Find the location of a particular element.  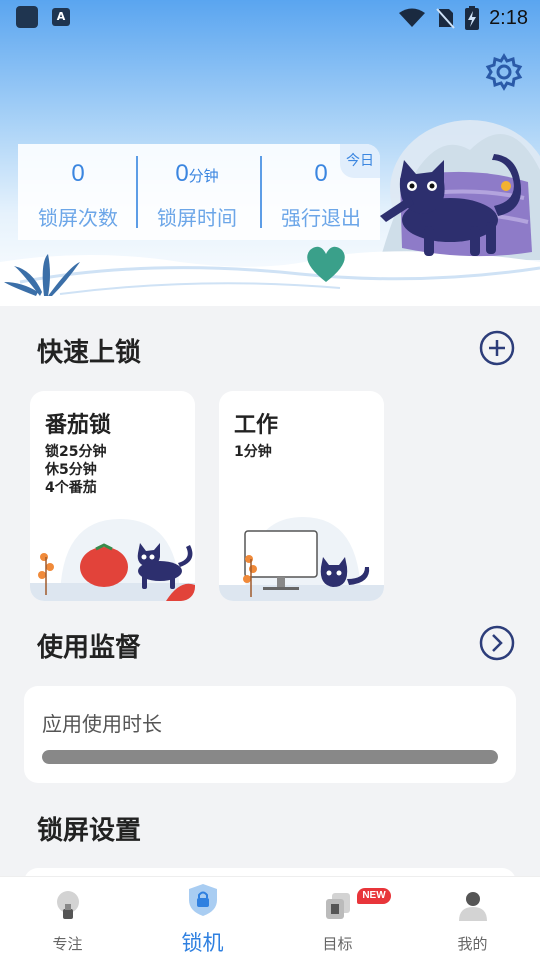

app-usage-label: 应用使用时长 is located at coordinates (102, 724).